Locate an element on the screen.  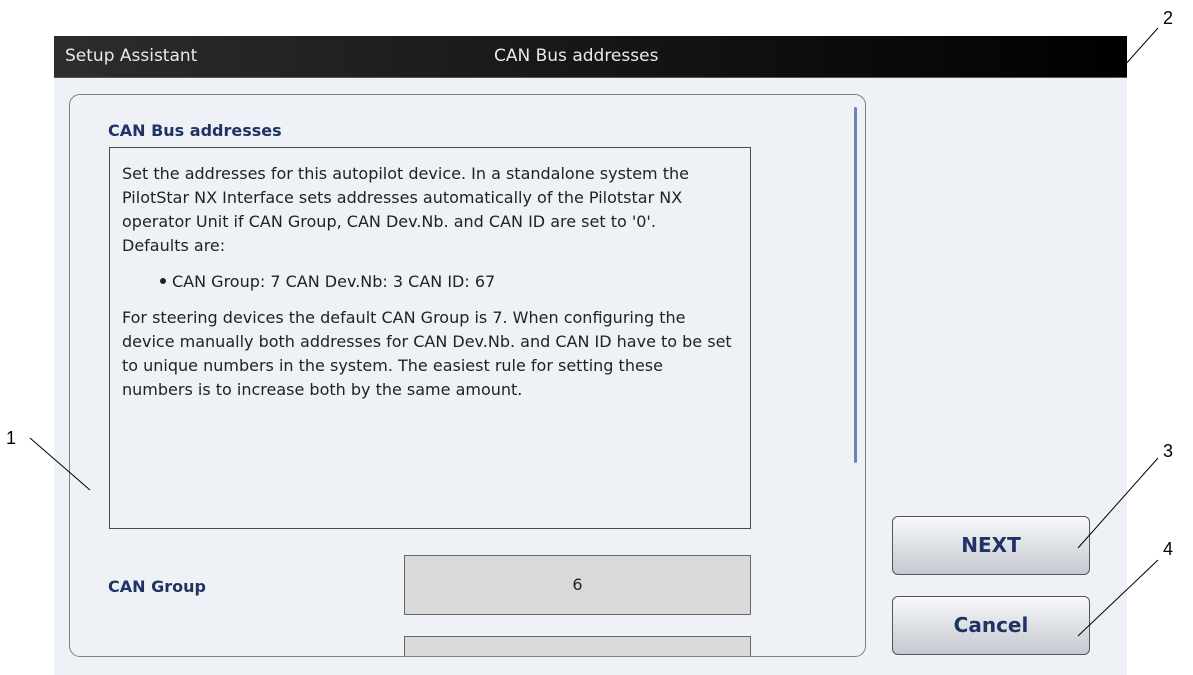
callout-label-4: 4 is located at coordinates (1168, 549).